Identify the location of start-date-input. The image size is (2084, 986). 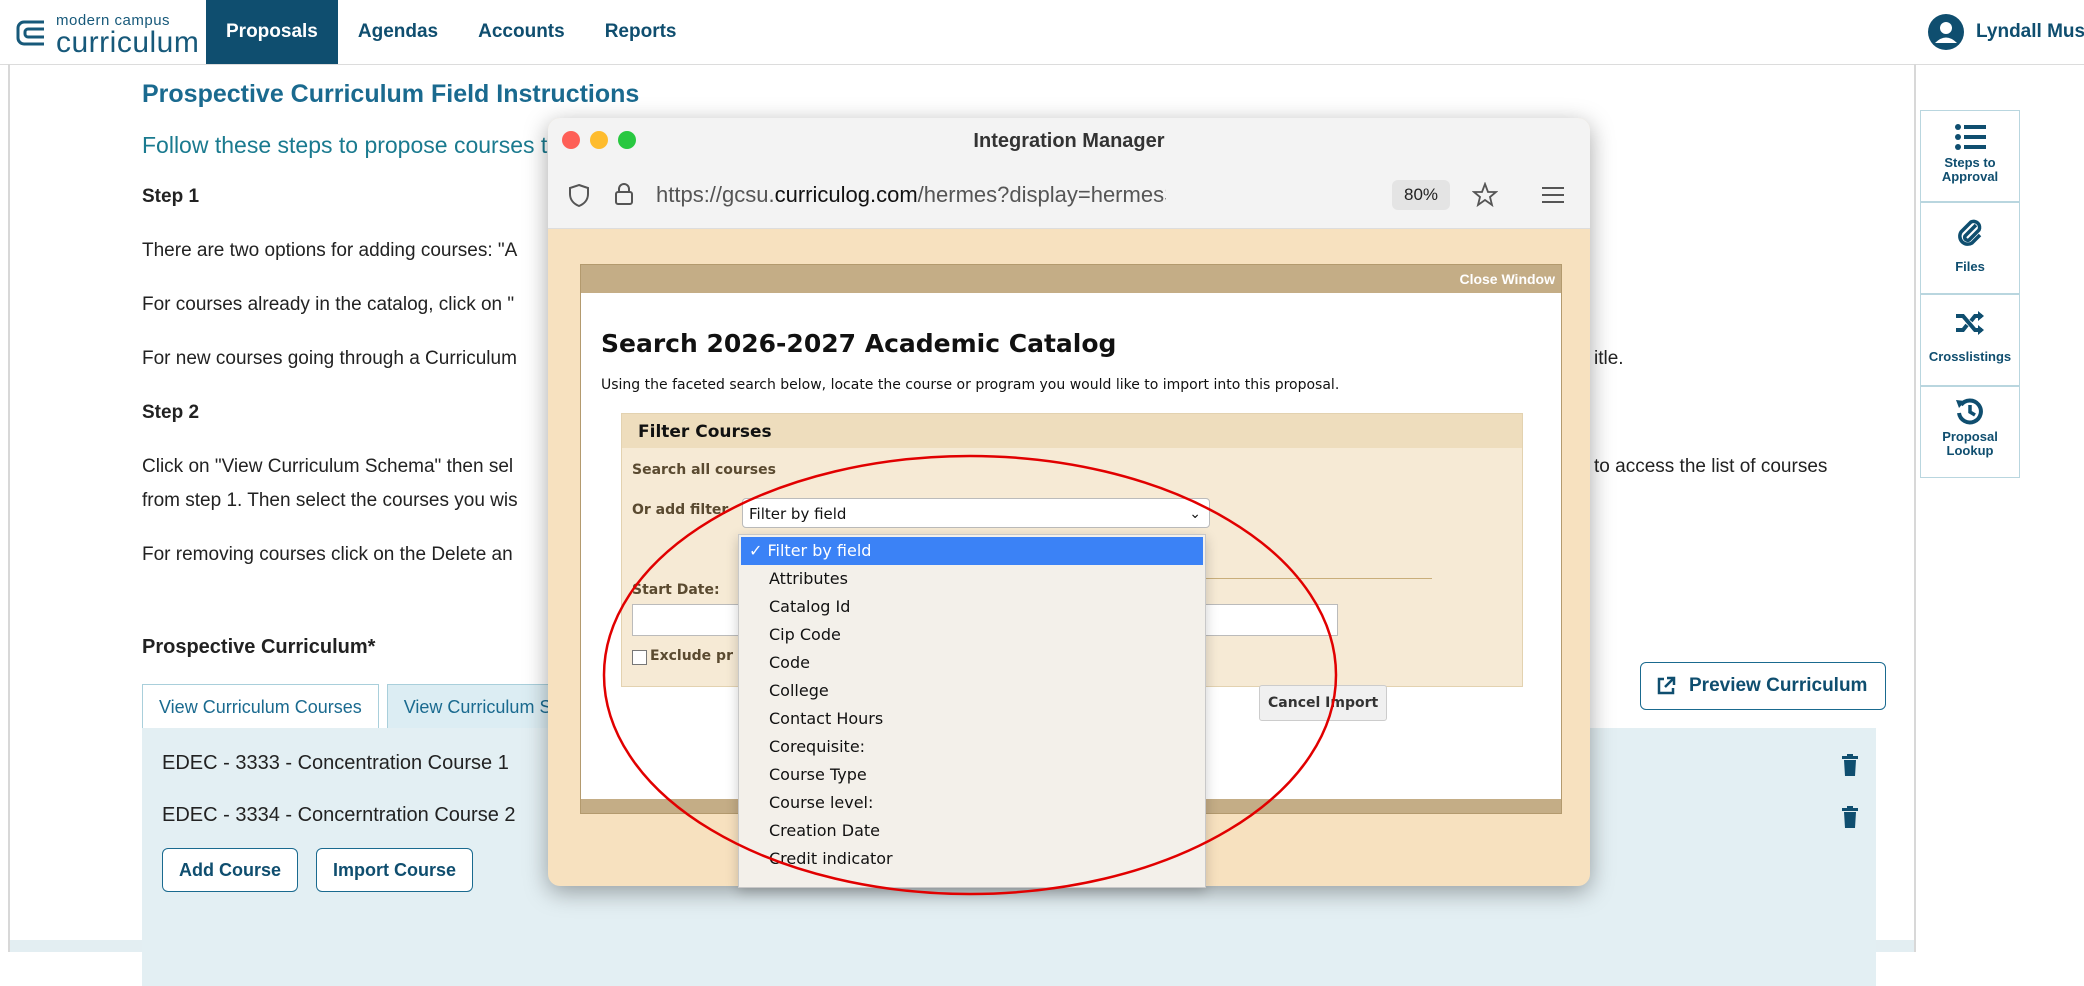
(688, 620).